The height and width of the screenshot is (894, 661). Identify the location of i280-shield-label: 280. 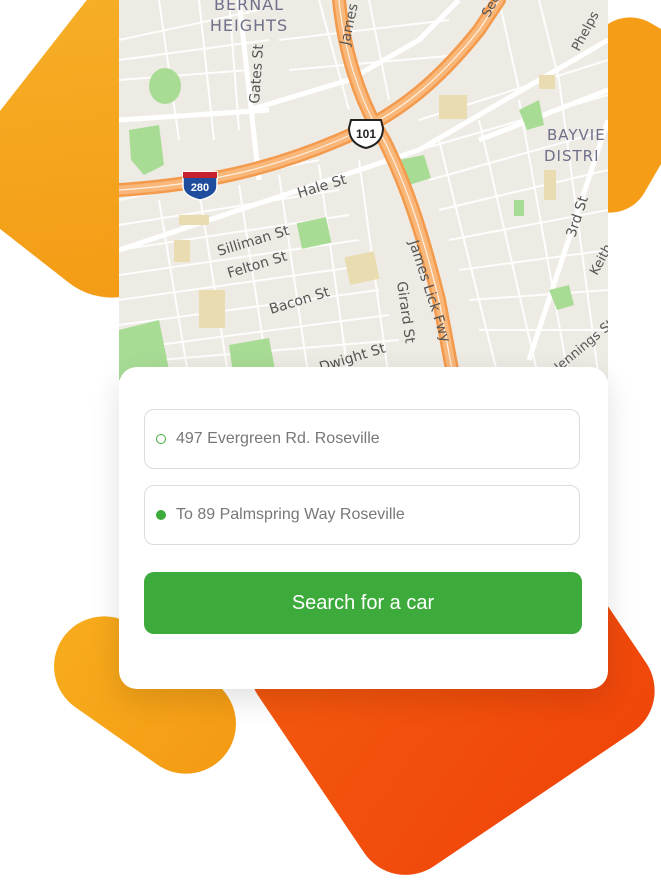
(200, 188).